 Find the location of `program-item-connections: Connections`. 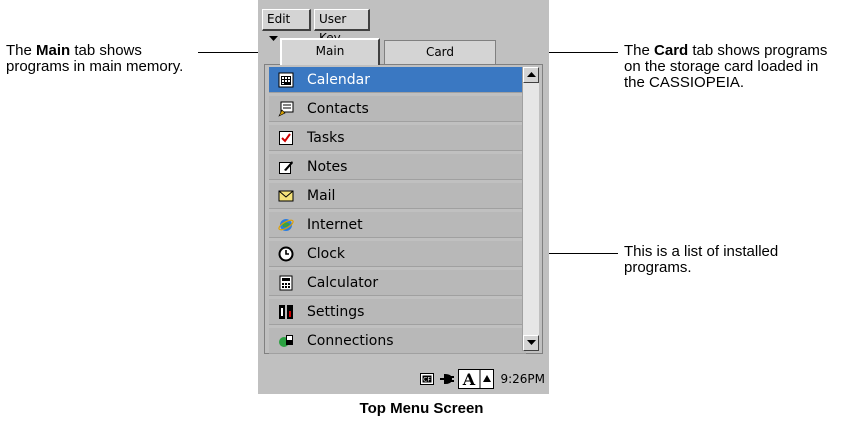

program-item-connections: Connections is located at coordinates (397, 341).